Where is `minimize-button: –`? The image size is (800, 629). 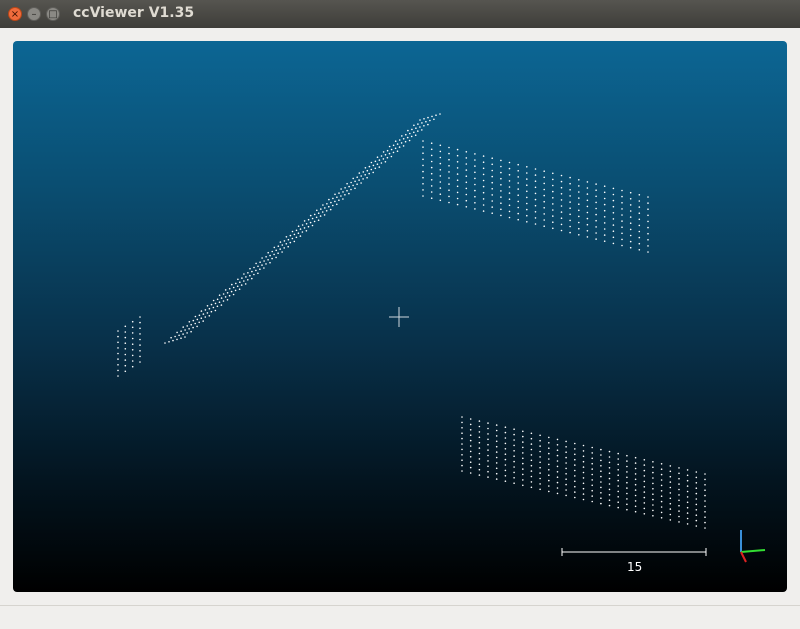 minimize-button: – is located at coordinates (34, 14).